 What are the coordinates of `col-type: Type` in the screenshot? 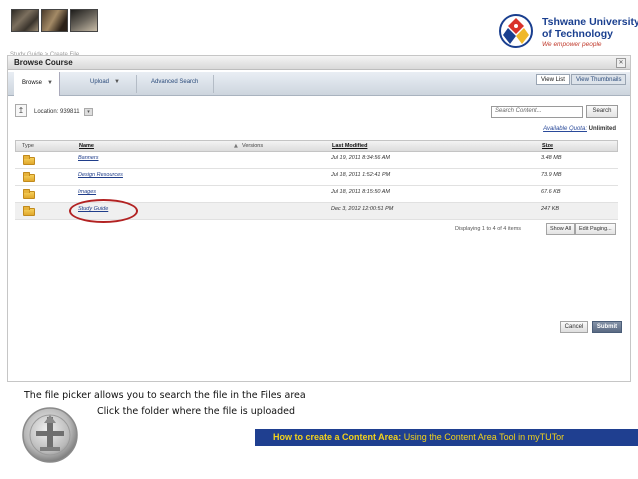 It's located at (28, 146).